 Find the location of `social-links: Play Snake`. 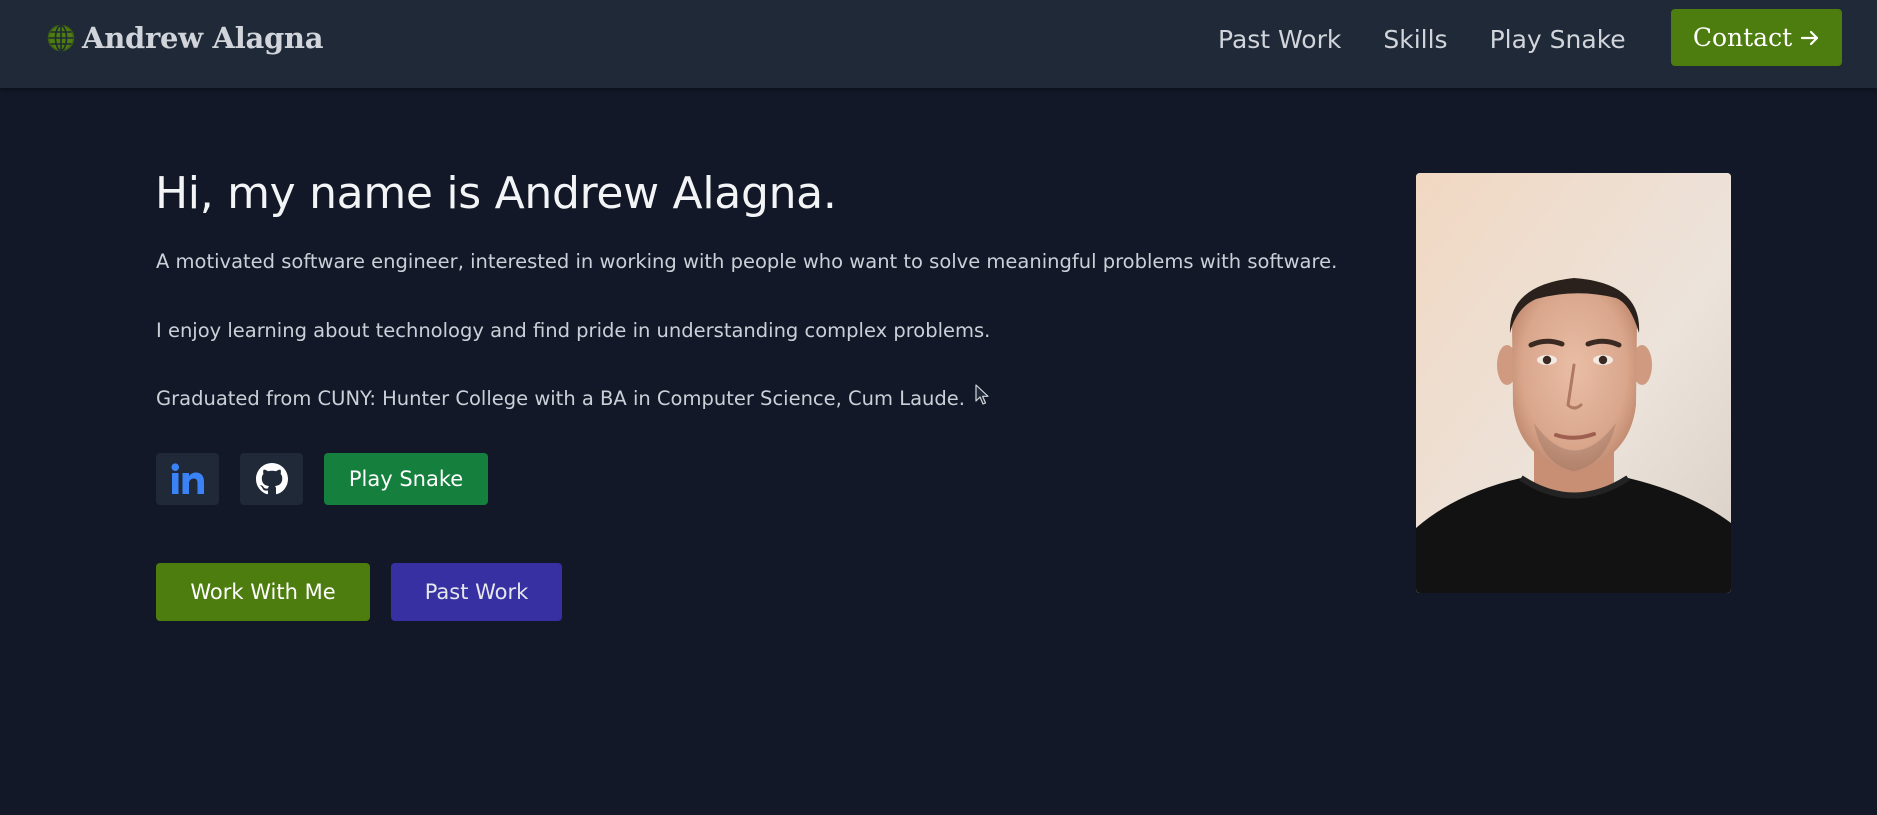

social-links: Play Snake is located at coordinates (322, 479).